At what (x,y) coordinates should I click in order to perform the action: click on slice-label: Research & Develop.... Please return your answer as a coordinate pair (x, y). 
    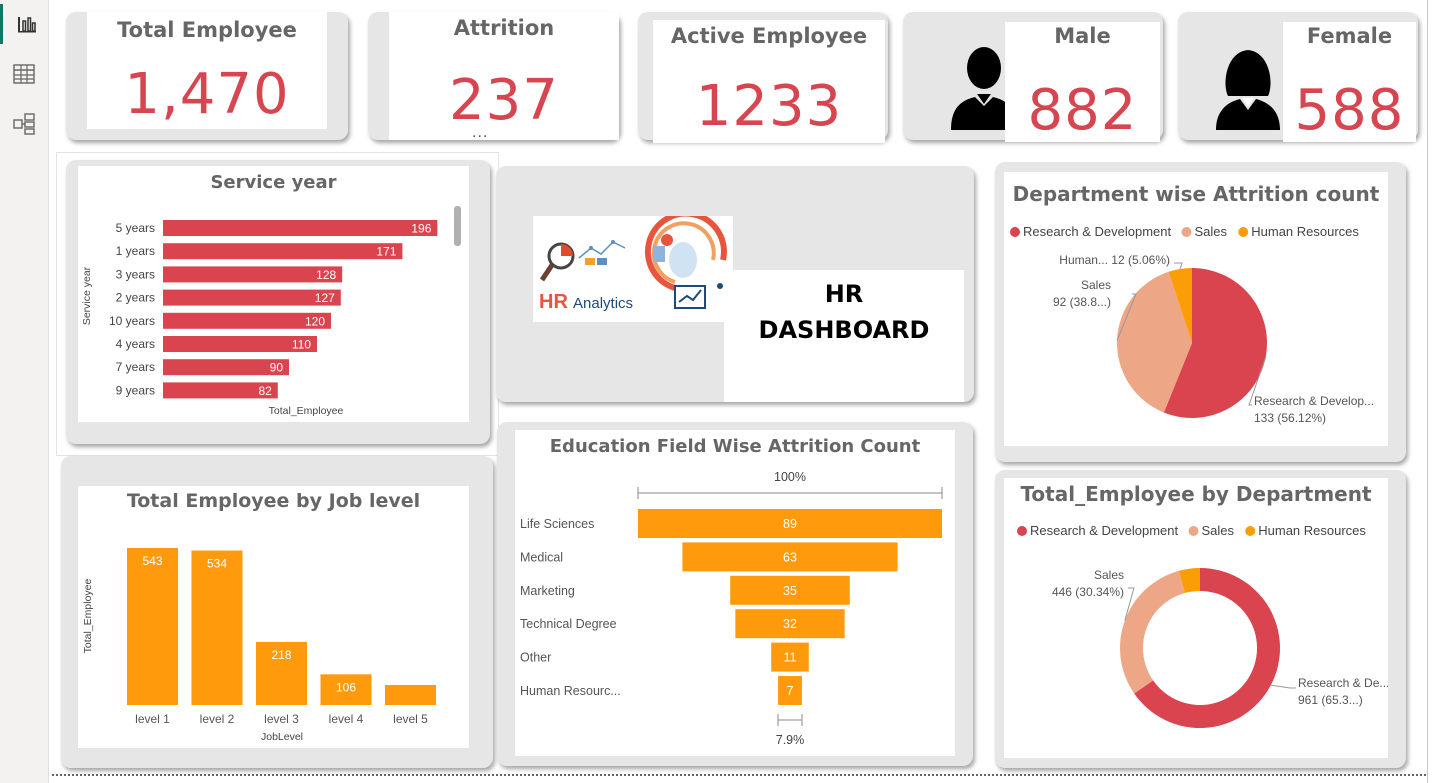
    Looking at the image, I should click on (1314, 401).